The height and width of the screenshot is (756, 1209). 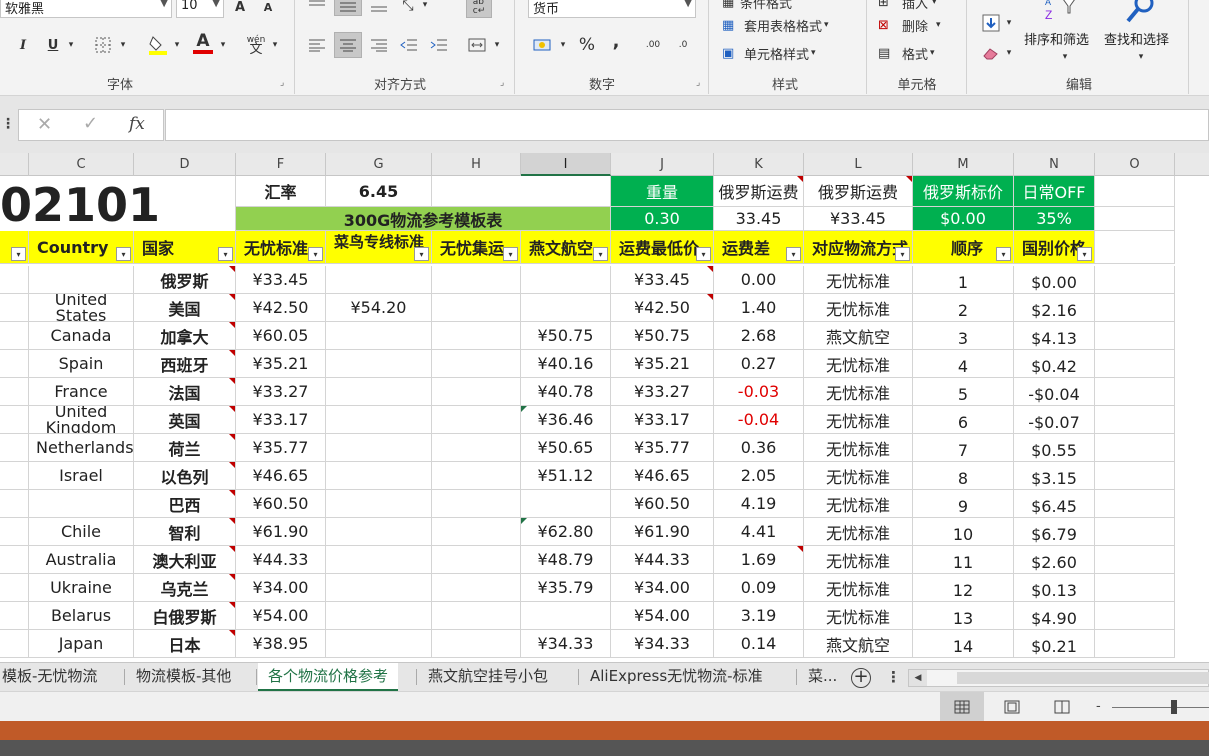 What do you see at coordinates (281, 336) in the screenshot?
I see `price-wuyou-standard: ¥60.05` at bounding box center [281, 336].